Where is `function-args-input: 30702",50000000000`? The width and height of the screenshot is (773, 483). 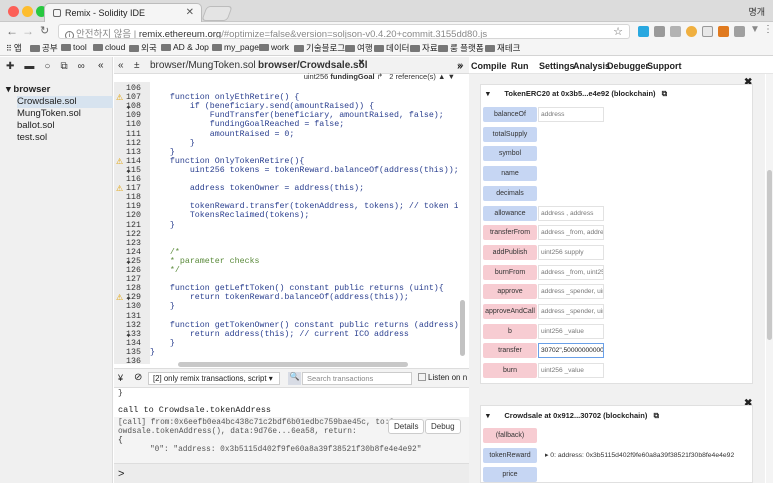
function-args-input: 30702",50000000000 is located at coordinates (571, 351).